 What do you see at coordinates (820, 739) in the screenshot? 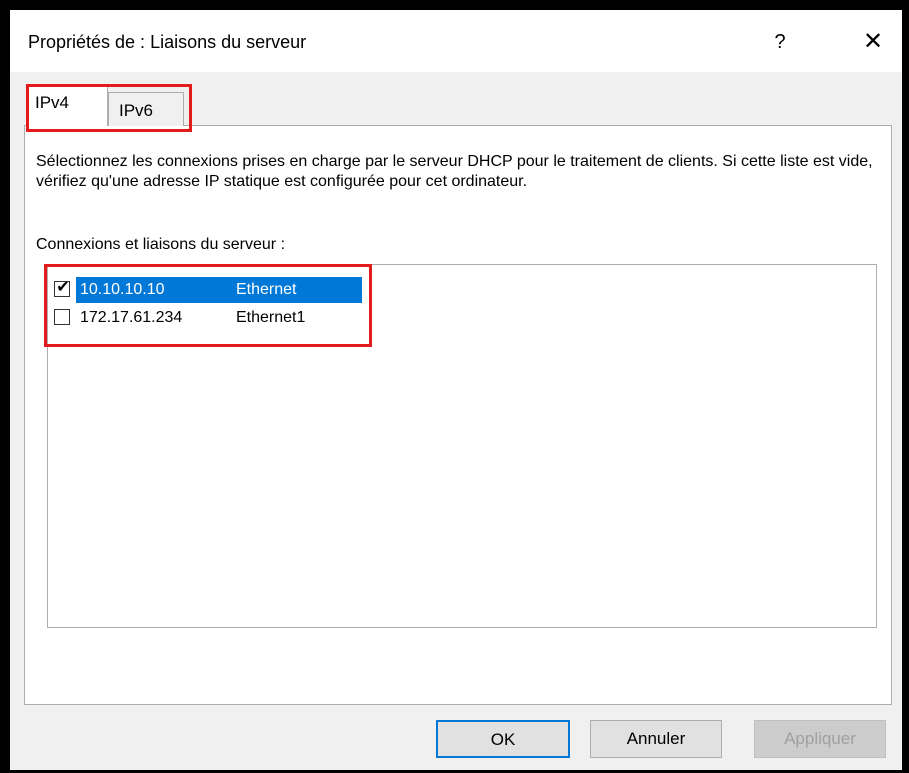
I see `apply-button: Appliquer` at bounding box center [820, 739].